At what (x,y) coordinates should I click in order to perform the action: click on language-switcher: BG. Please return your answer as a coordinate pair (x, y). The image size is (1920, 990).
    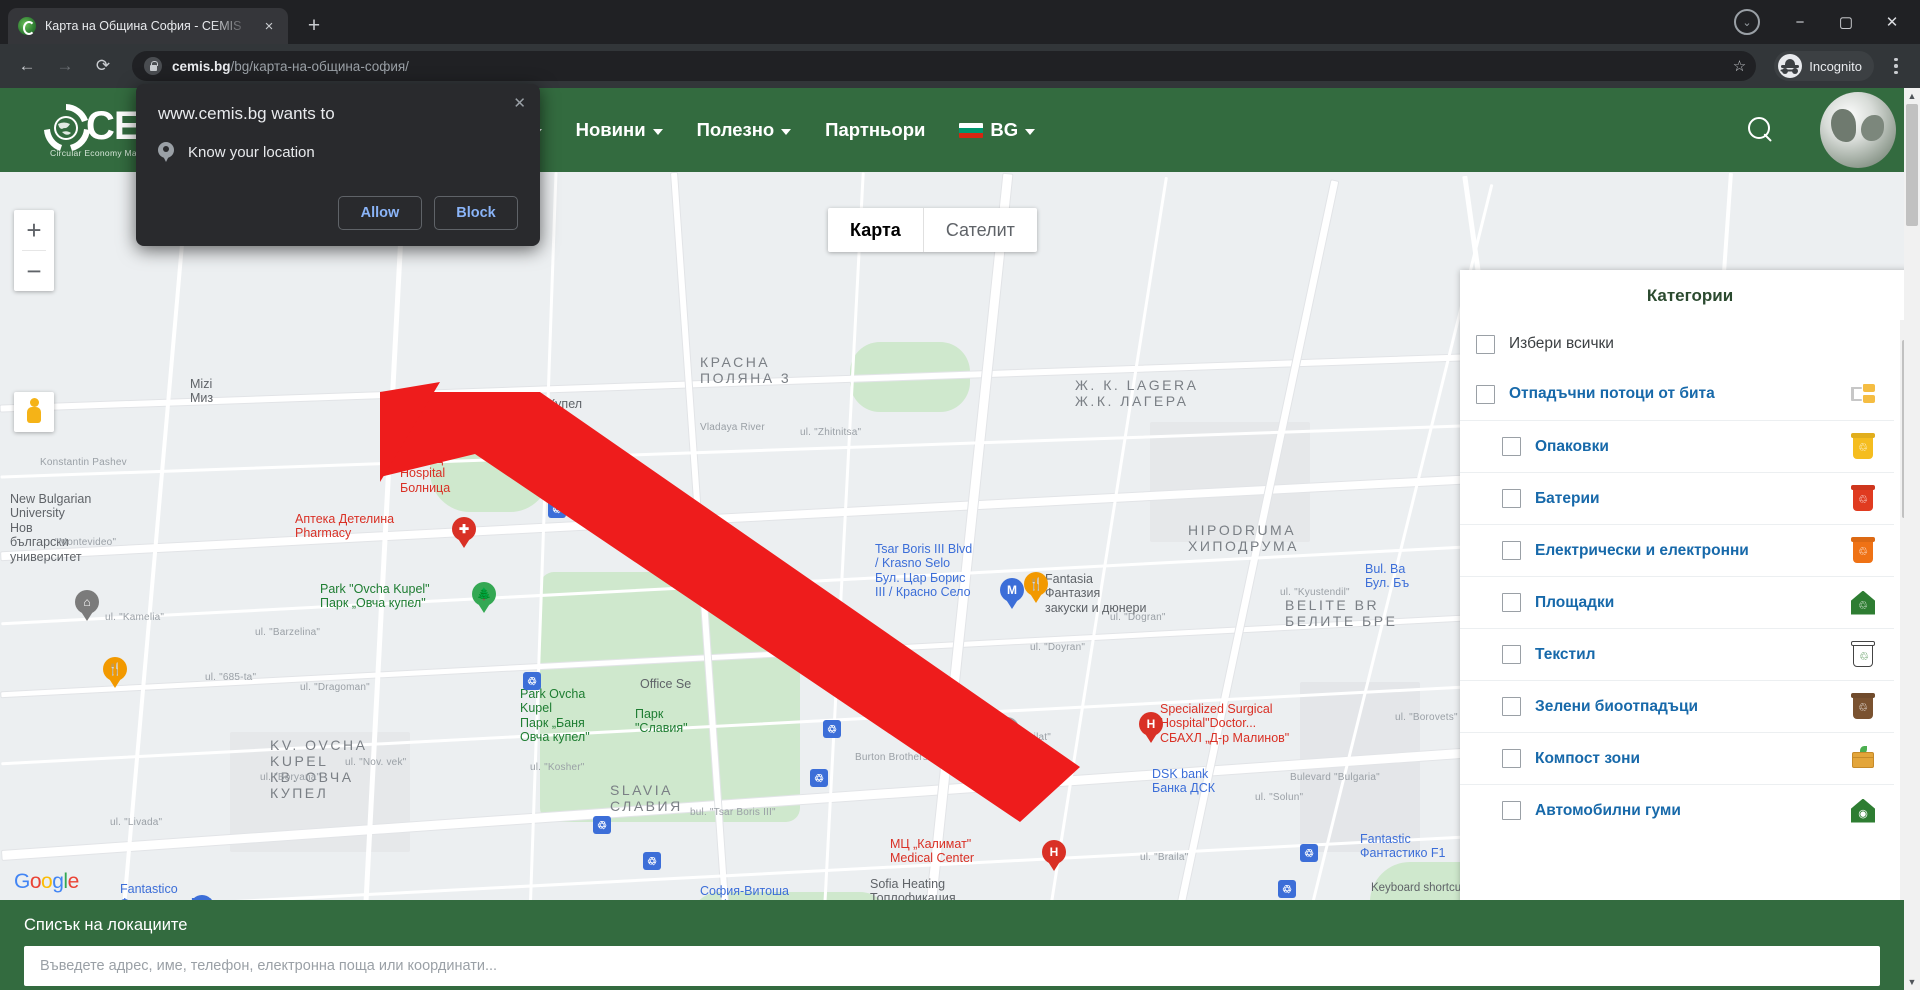
    Looking at the image, I should click on (997, 130).